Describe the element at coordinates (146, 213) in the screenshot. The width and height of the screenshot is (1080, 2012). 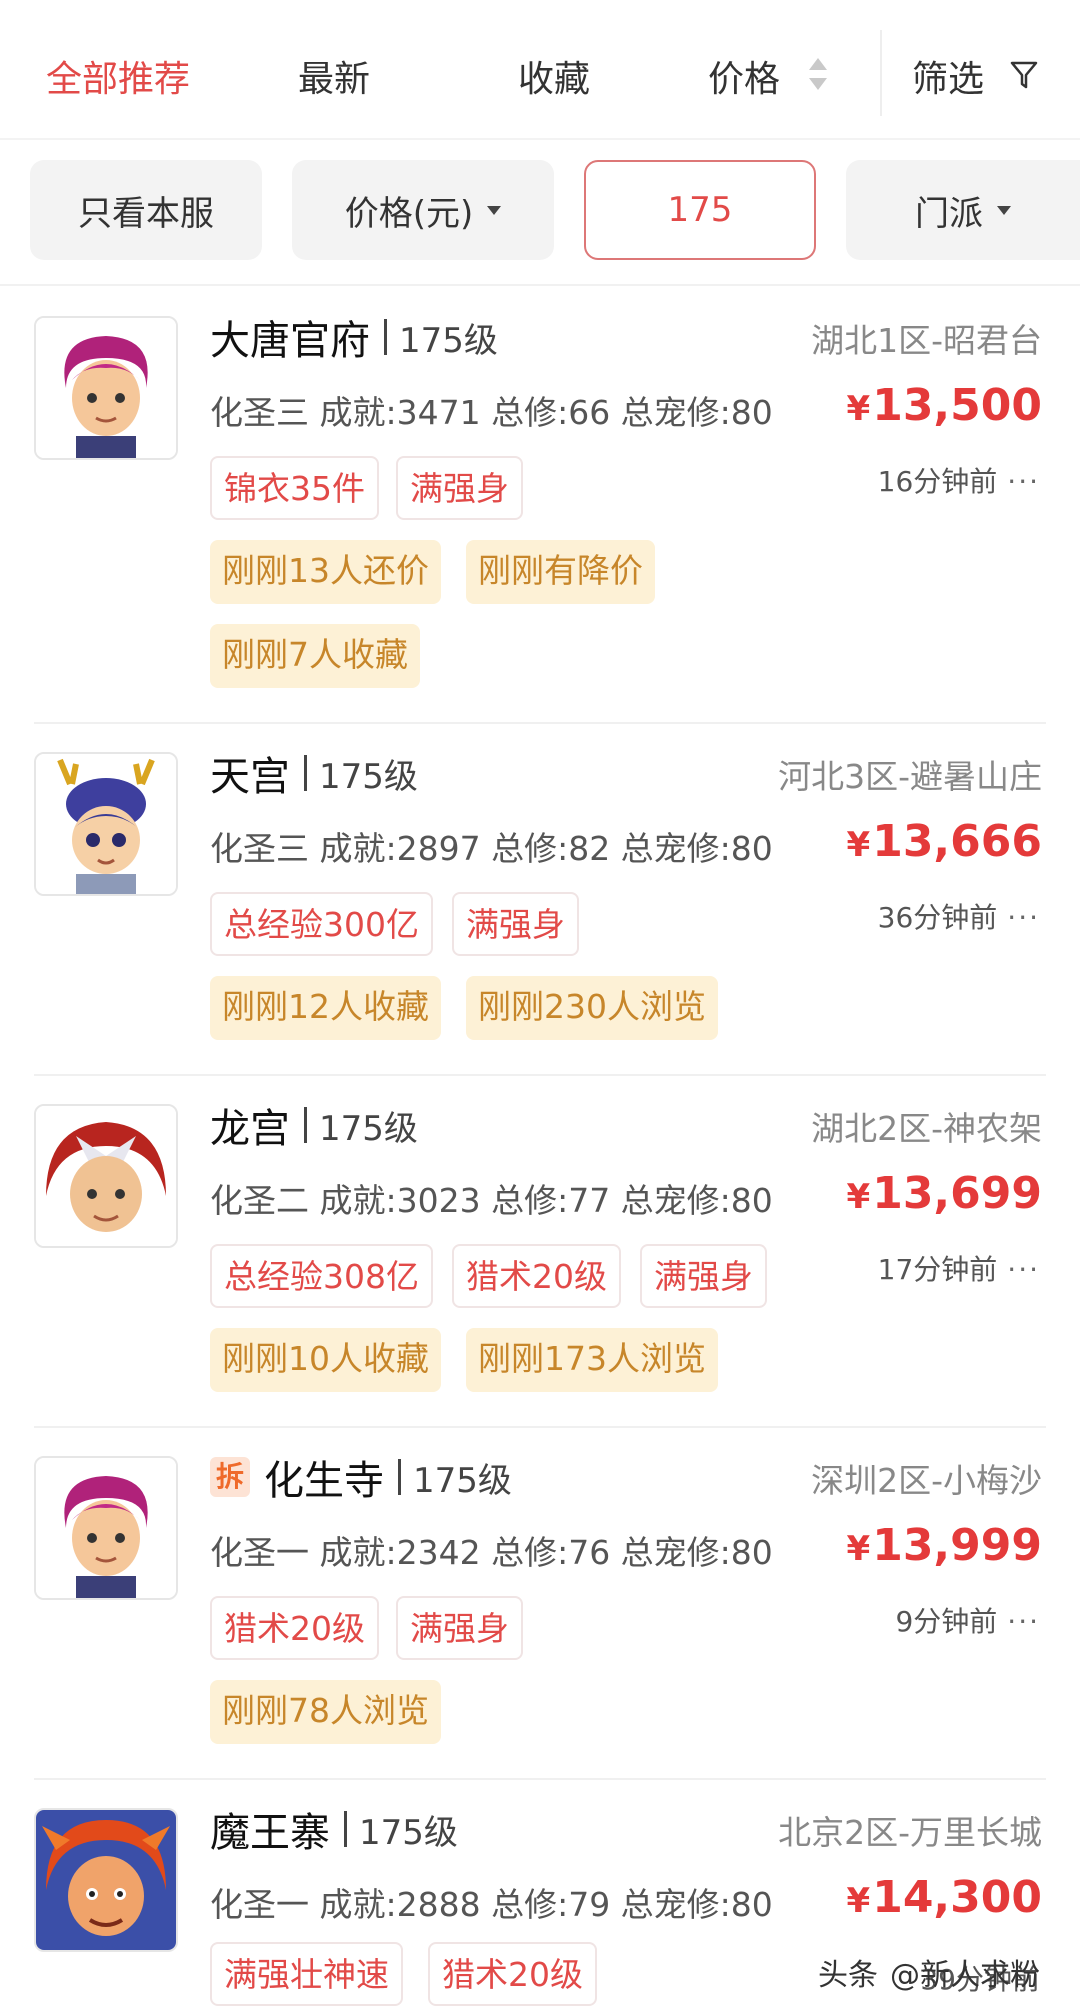
I see `server-only-label: 只看本服` at that location.